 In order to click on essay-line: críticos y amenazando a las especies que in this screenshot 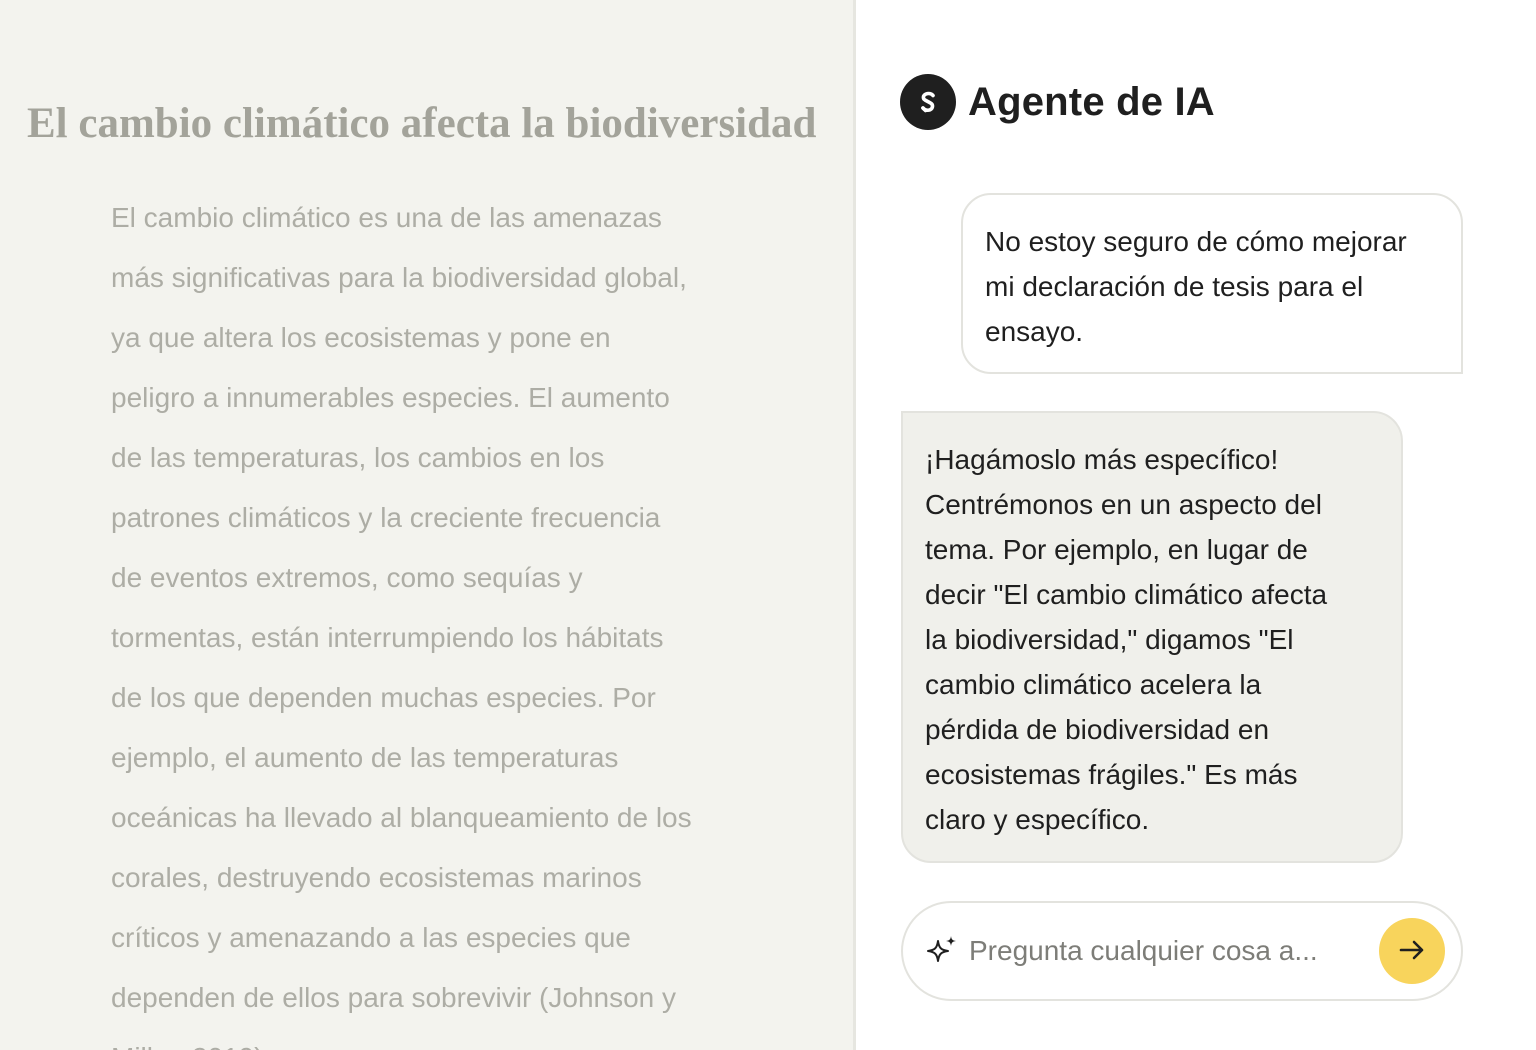, I will do `click(371, 937)`.